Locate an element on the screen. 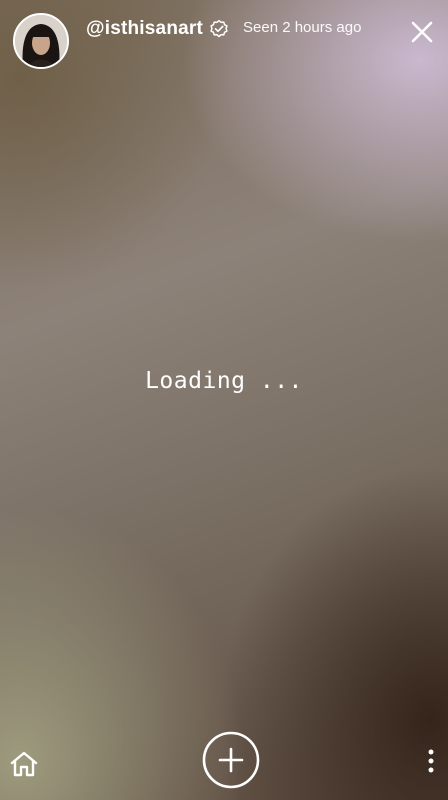 Image resolution: width=448 pixels, height=800 pixels. username-row: @isthisanart is located at coordinates (157, 29).